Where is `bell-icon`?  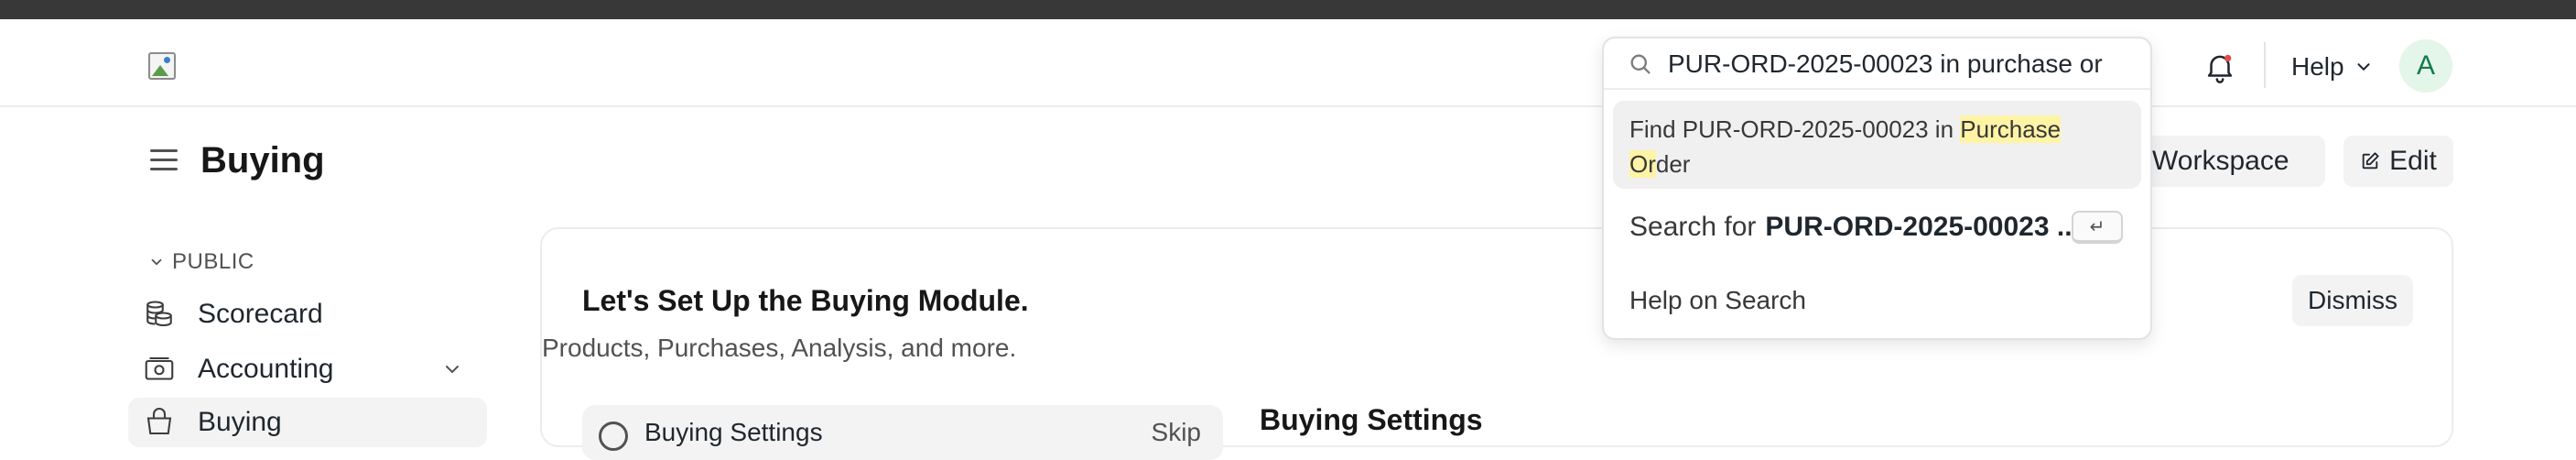
bell-icon is located at coordinates (2220, 66).